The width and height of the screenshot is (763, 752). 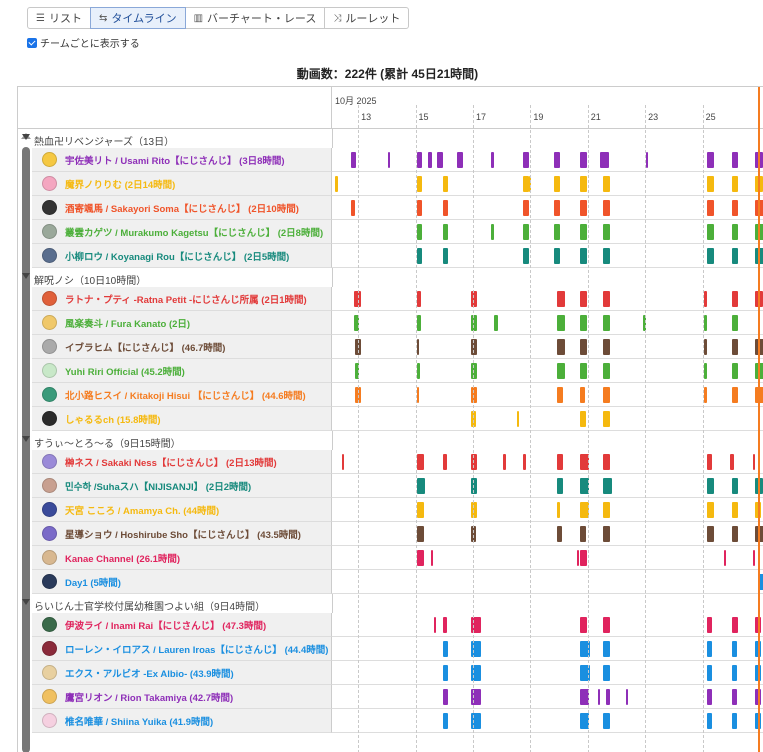 What do you see at coordinates (367, 18) in the screenshot?
I see `tab-shuffle: ⤨ ルーレット` at bounding box center [367, 18].